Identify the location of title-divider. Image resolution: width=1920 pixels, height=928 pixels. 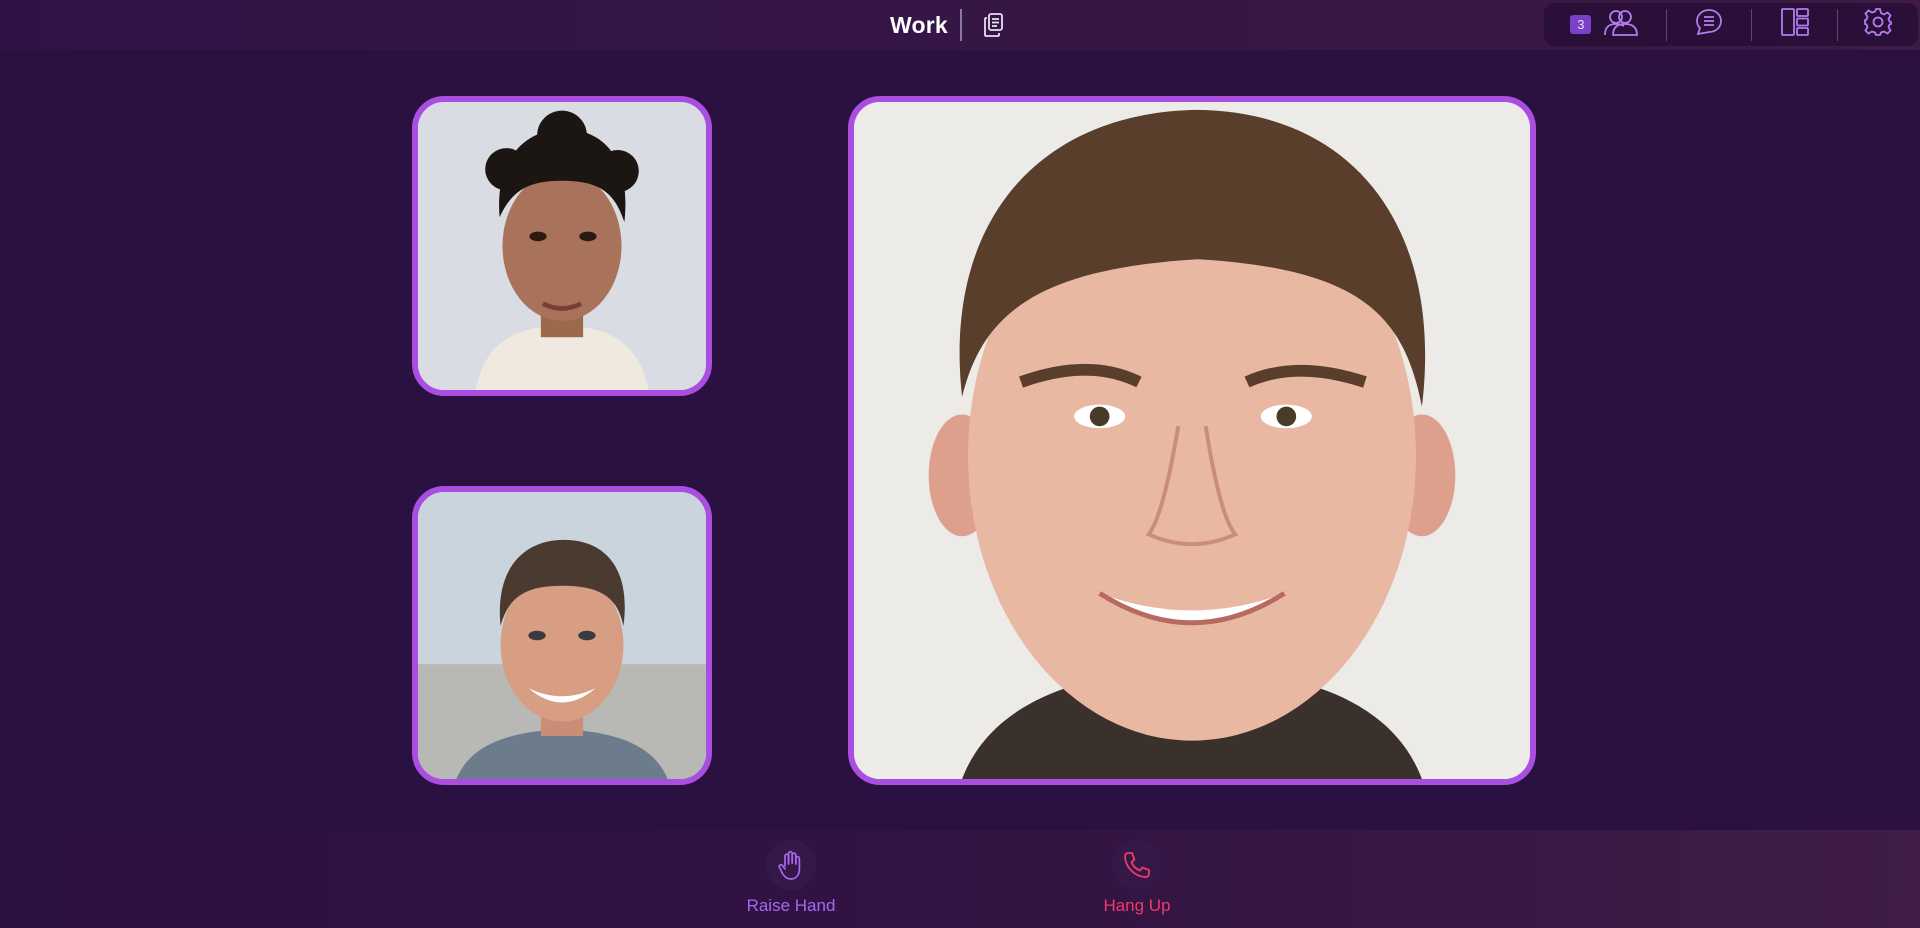
(960, 25).